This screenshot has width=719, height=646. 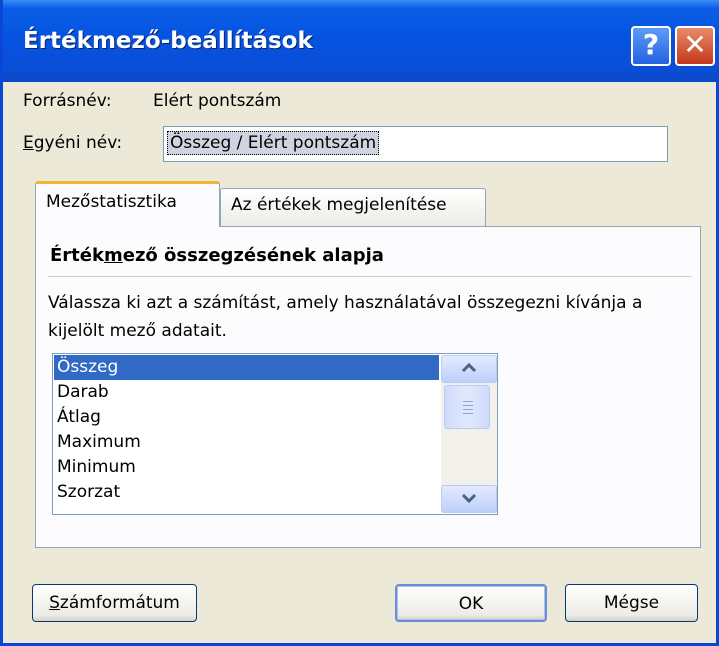 What do you see at coordinates (127, 204) in the screenshot?
I see `tab-summarize-by: Mezőstatisztika` at bounding box center [127, 204].